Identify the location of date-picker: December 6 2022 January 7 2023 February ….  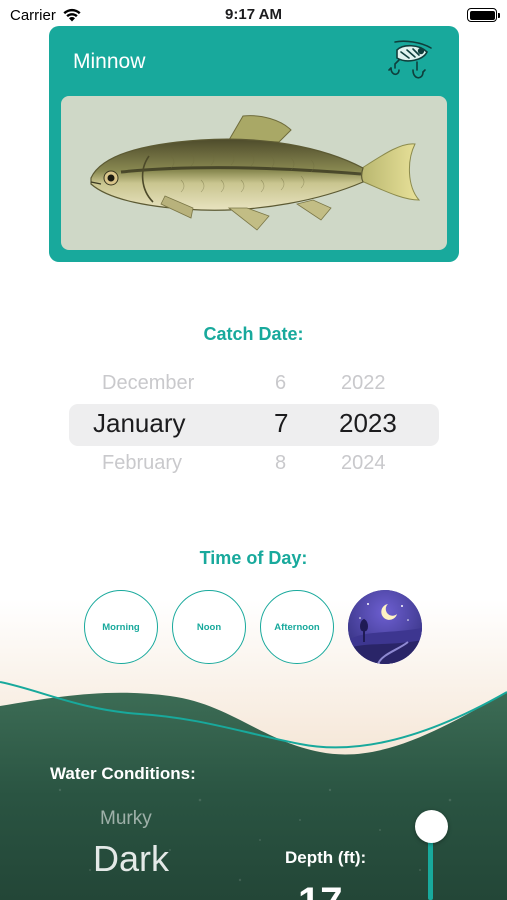
(254, 423).